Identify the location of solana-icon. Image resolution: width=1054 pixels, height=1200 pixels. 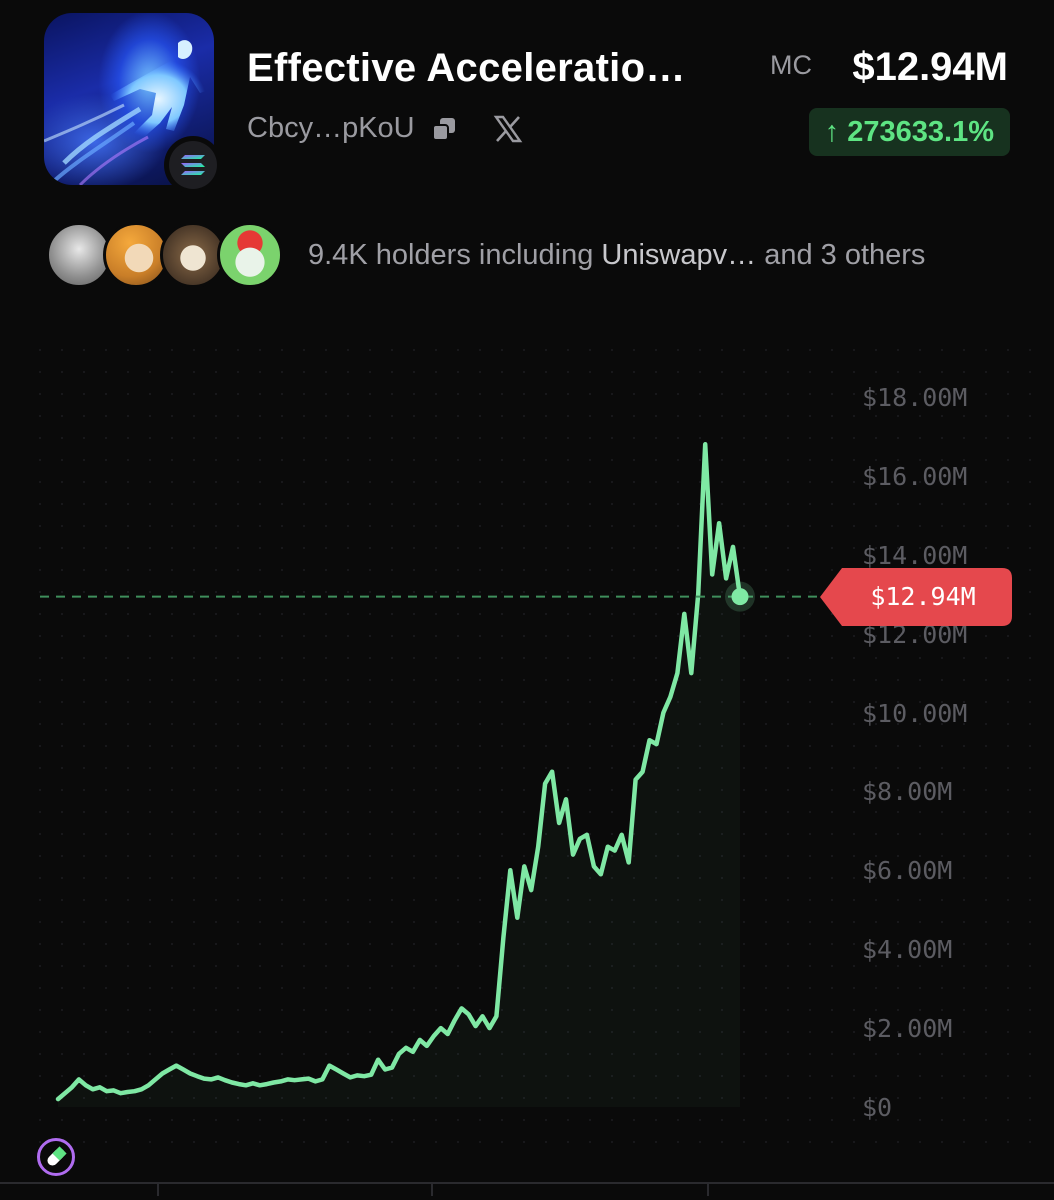
(193, 165).